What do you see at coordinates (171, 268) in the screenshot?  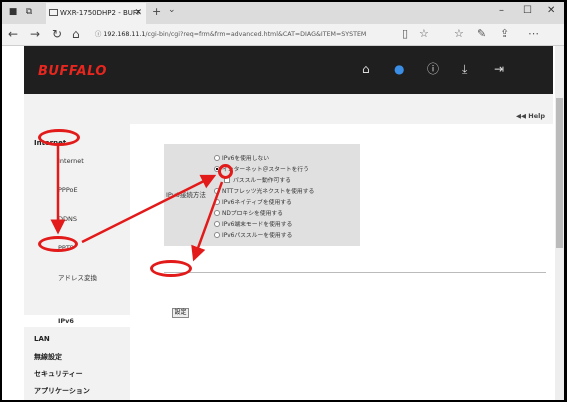 I see `annotation-ellipse-apply` at bounding box center [171, 268].